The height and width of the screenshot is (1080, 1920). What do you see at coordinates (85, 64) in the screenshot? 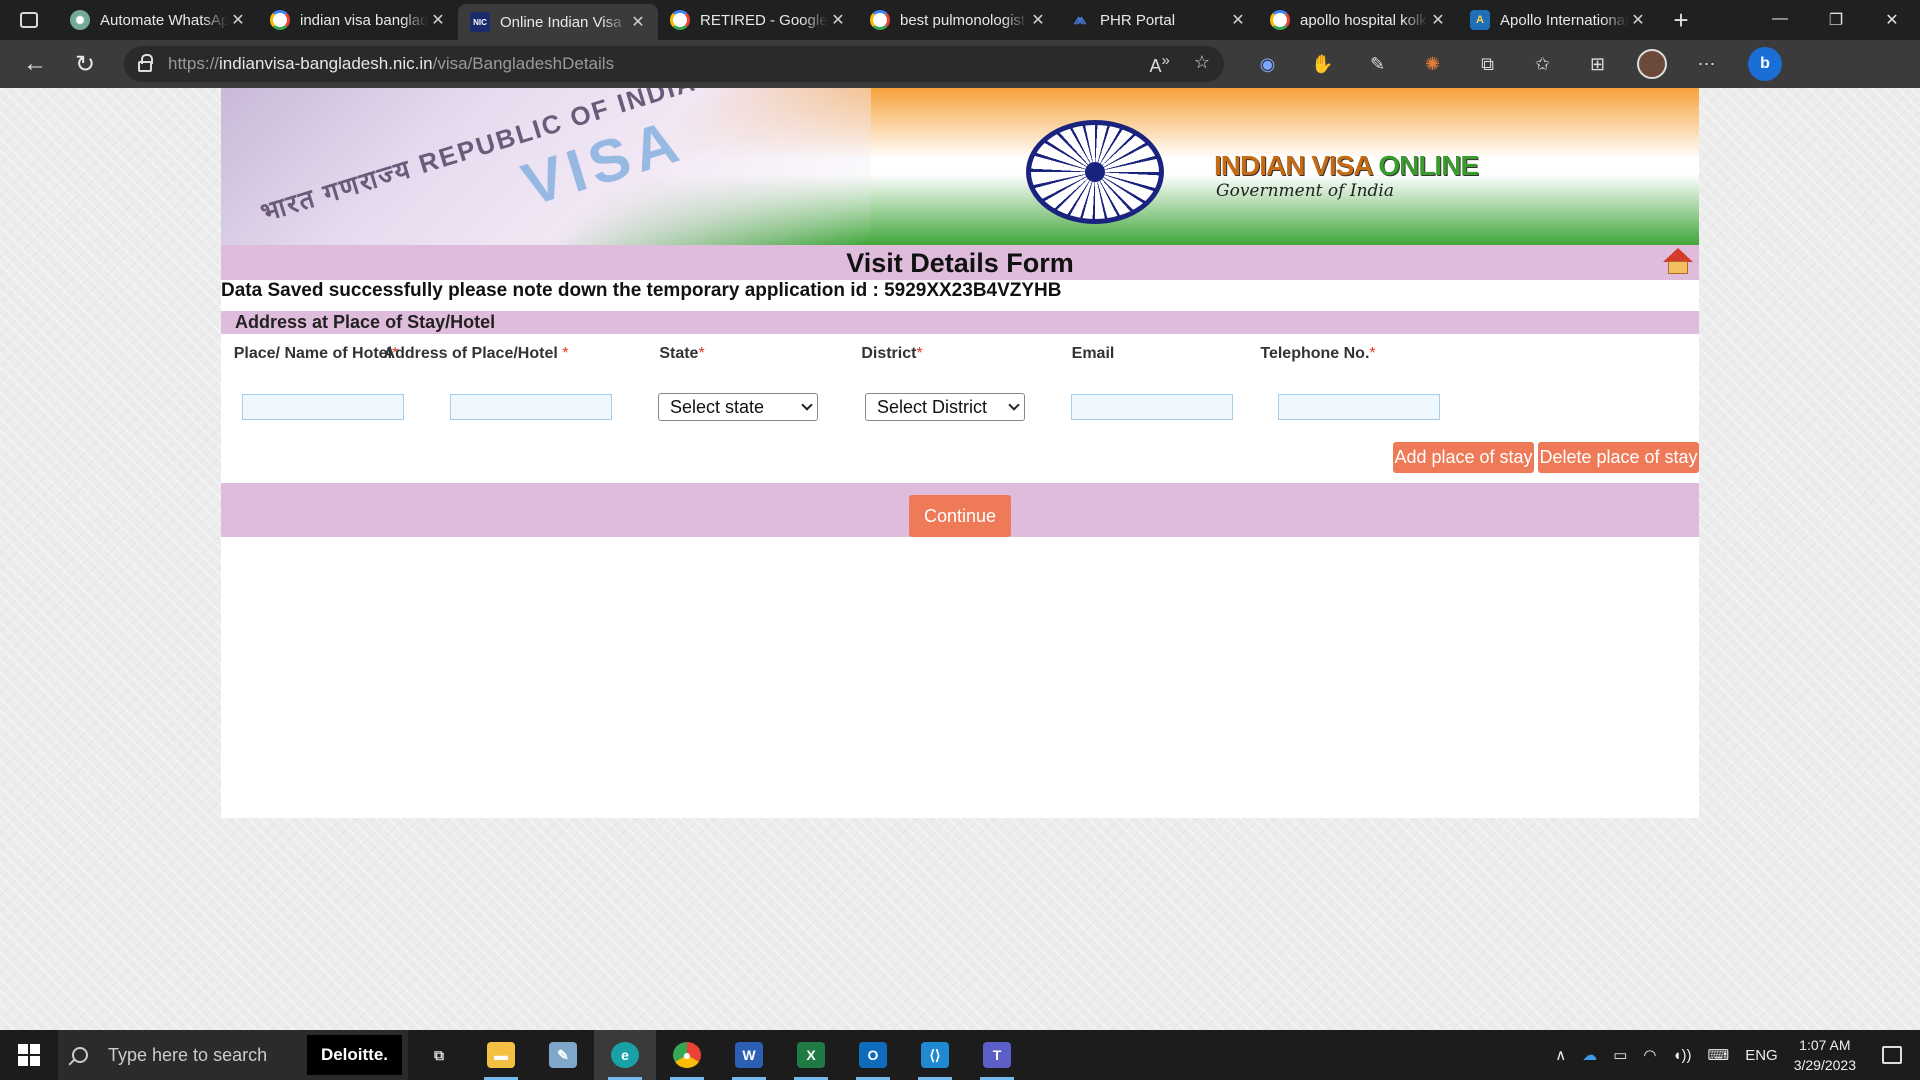
I see `refresh-icon: ↻` at bounding box center [85, 64].